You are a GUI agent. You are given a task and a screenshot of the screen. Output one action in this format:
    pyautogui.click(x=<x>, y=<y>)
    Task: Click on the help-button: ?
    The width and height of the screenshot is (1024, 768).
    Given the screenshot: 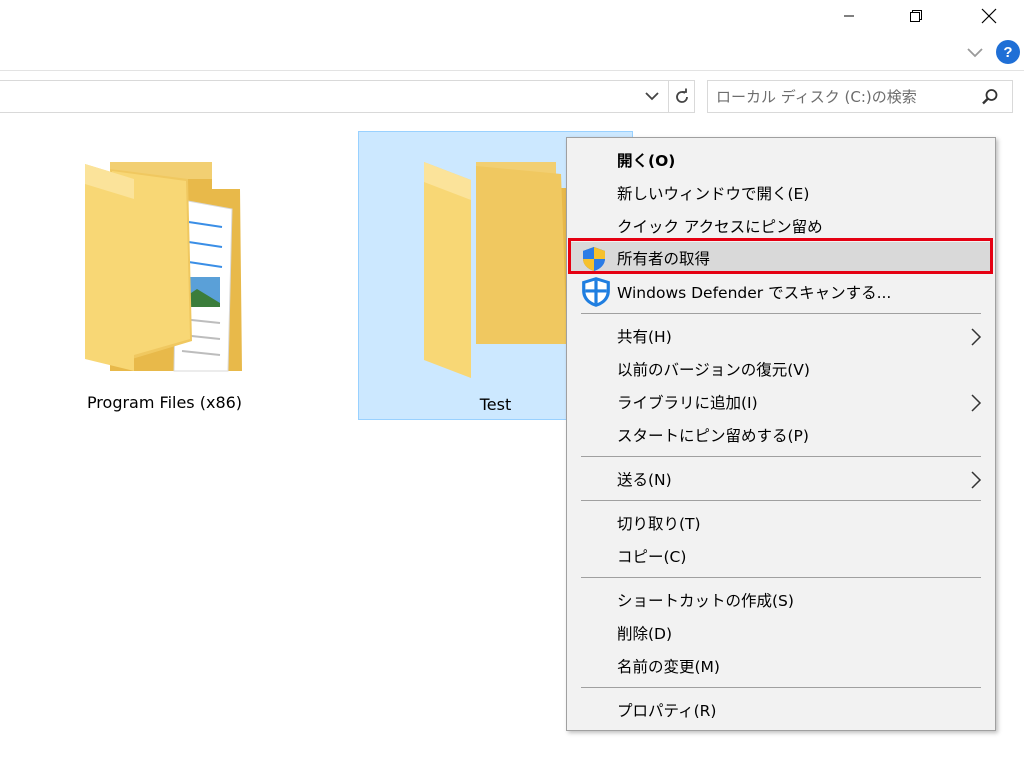 What is the action you would take?
    pyautogui.click(x=1008, y=52)
    